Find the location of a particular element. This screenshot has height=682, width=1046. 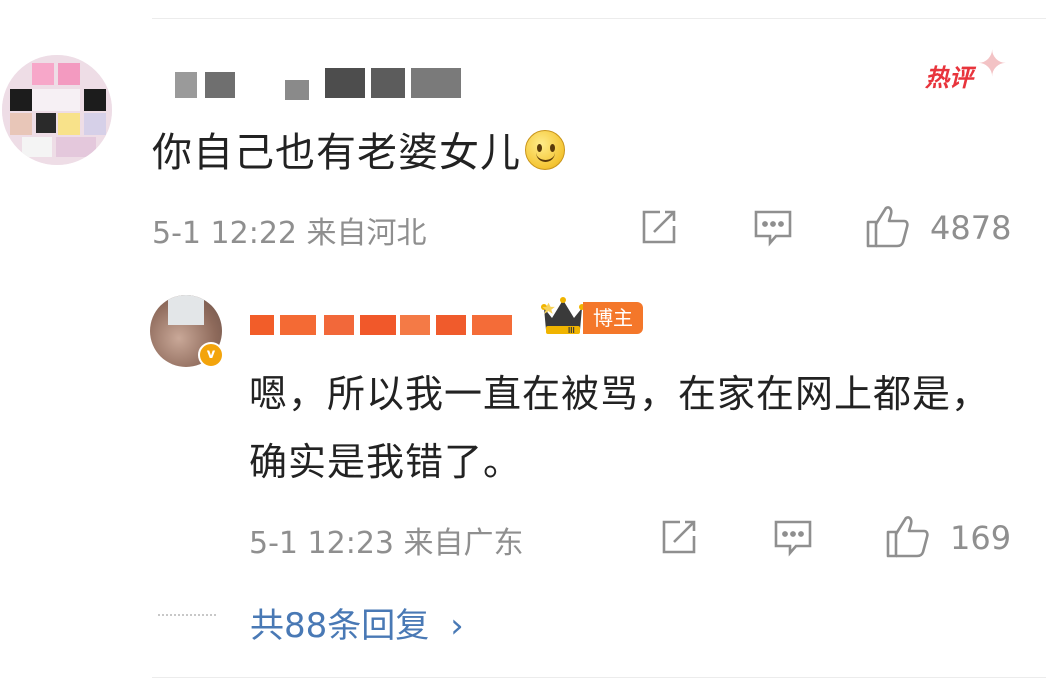

top-divider is located at coordinates (599, 18).